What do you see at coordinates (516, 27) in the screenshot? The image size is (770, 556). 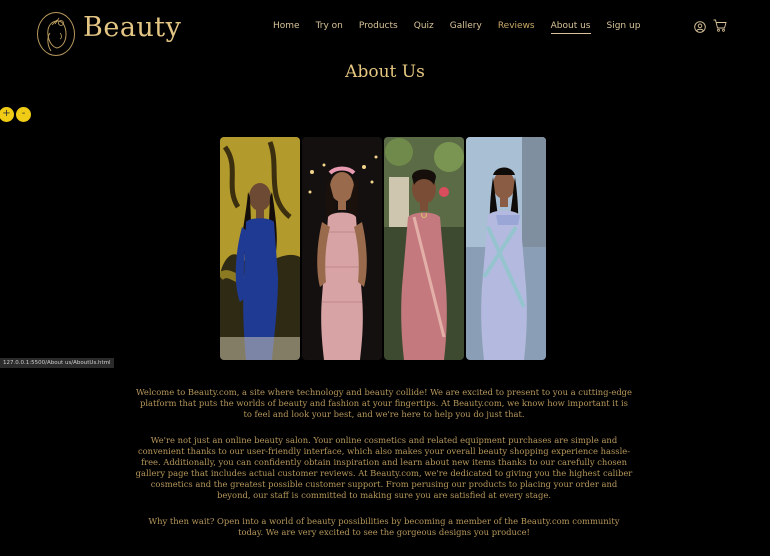 I see `nav-reviews: Reviews` at bounding box center [516, 27].